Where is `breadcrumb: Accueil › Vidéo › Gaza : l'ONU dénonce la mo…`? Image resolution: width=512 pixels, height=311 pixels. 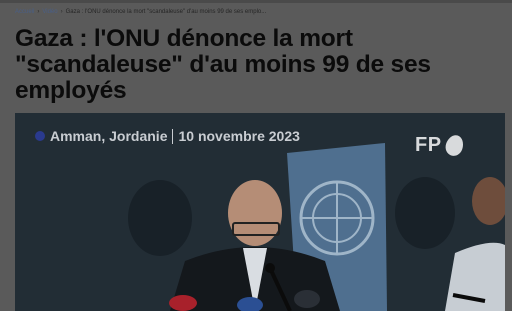
breadcrumb: Accueil › Vidéo › Gaza : l'ONU dénonce la mo… is located at coordinates (140, 12).